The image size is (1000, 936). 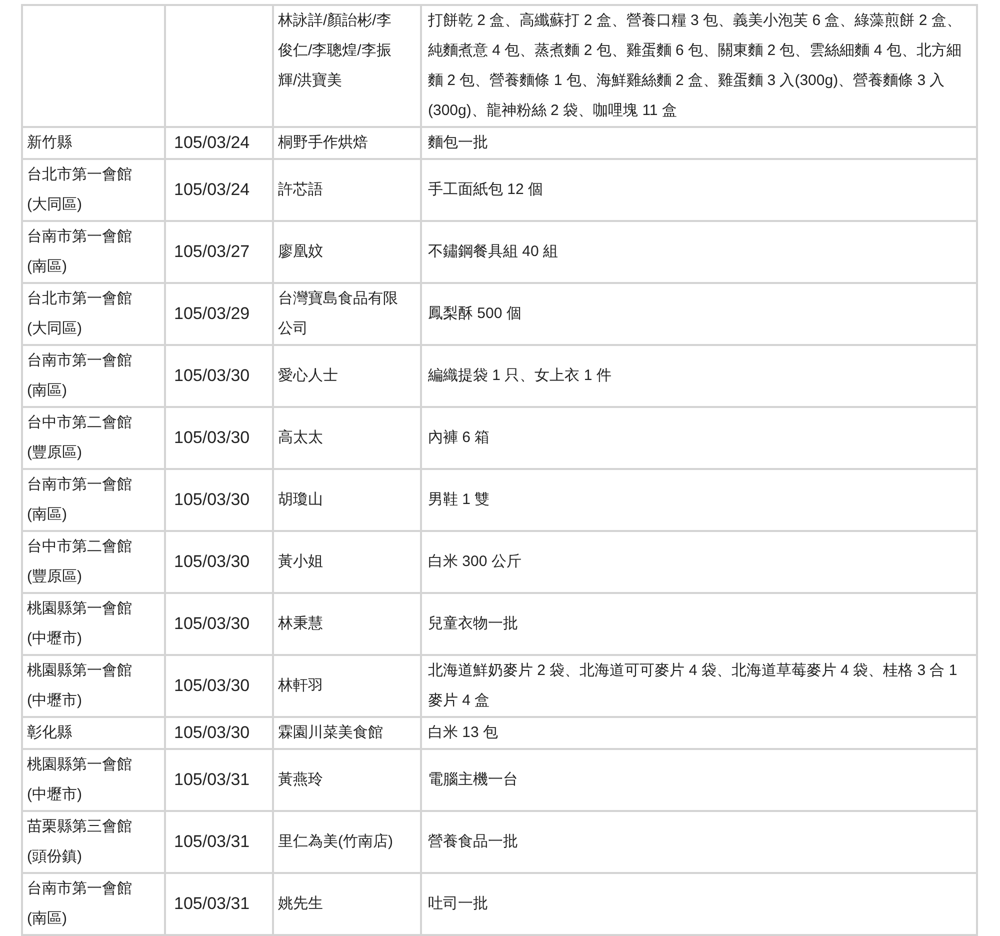 What do you see at coordinates (699, 733) in the screenshot?
I see `table-cell: 白米 13 包` at bounding box center [699, 733].